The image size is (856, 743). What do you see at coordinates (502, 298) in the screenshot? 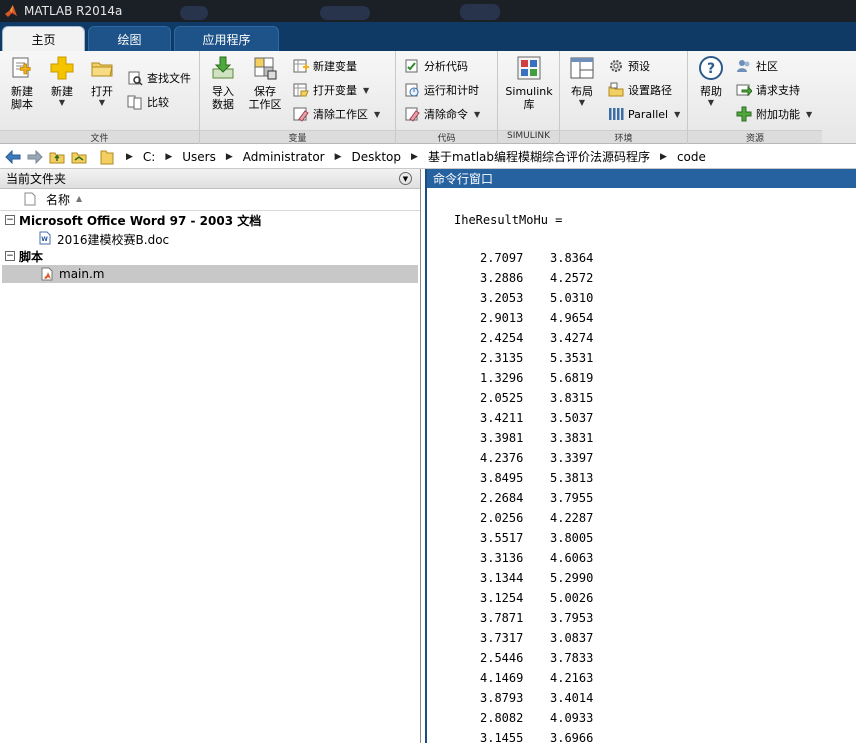
I see `output-value: 3.2053` at bounding box center [502, 298].